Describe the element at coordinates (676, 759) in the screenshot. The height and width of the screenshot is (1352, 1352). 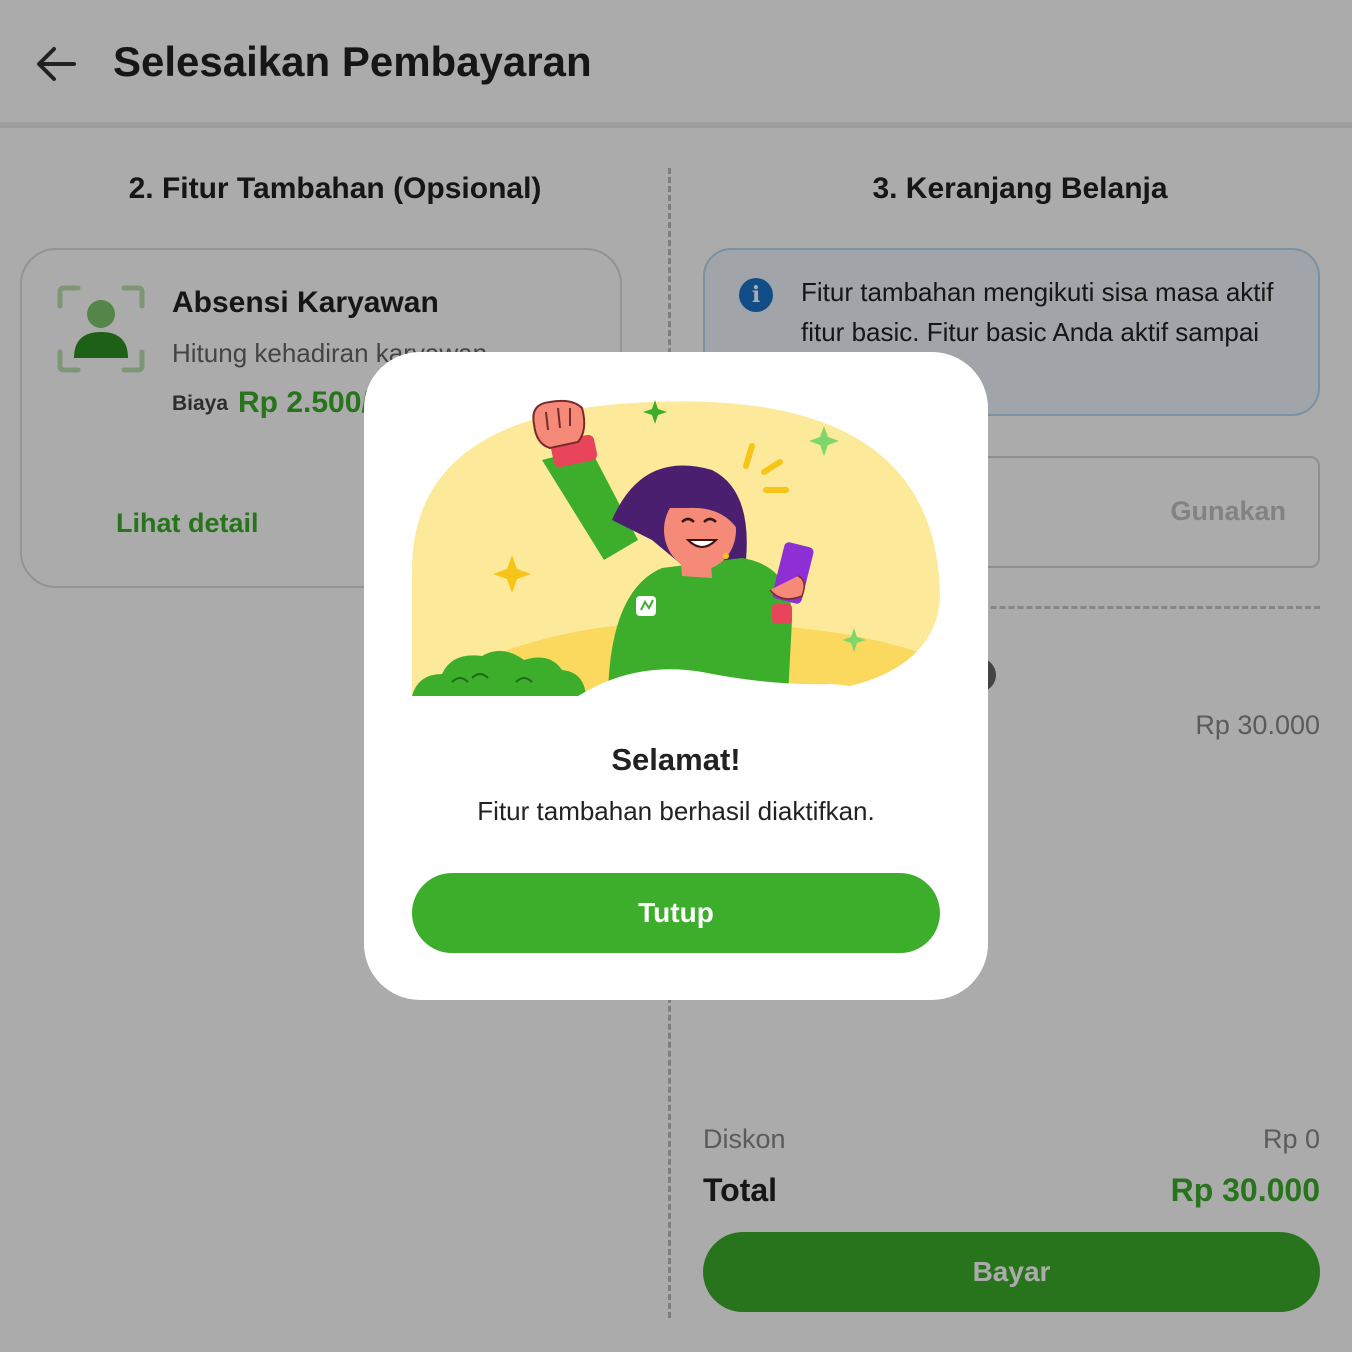
I see `modal-title: Selamat!` at that location.